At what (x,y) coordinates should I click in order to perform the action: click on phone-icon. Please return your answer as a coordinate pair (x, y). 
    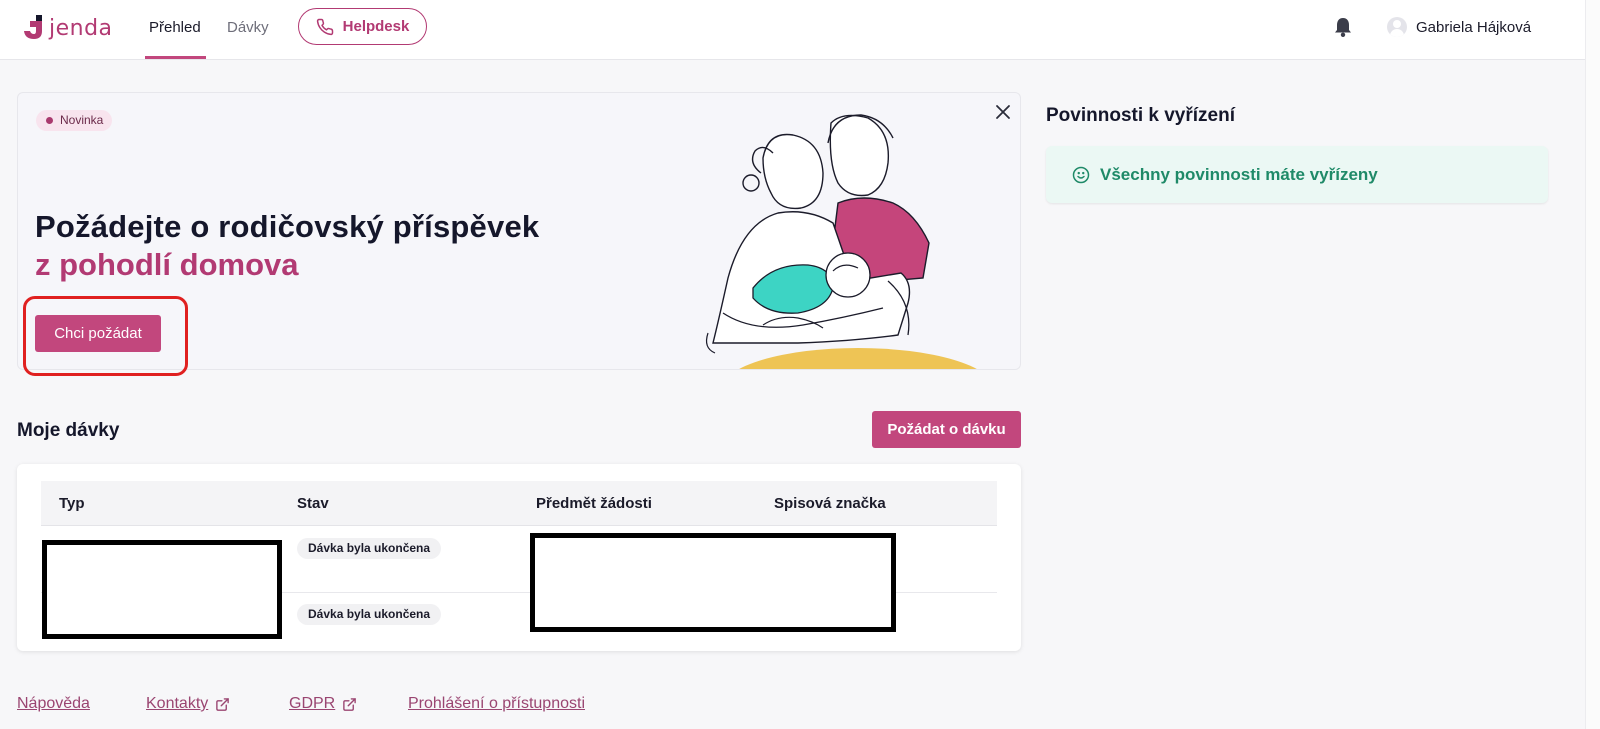
    Looking at the image, I should click on (324, 26).